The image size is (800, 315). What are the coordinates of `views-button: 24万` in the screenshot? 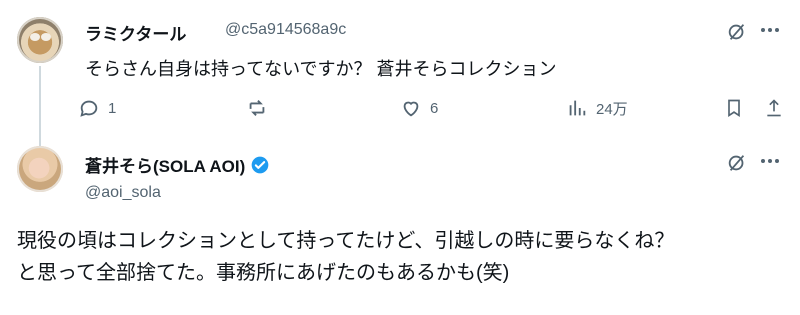 It's located at (597, 108).